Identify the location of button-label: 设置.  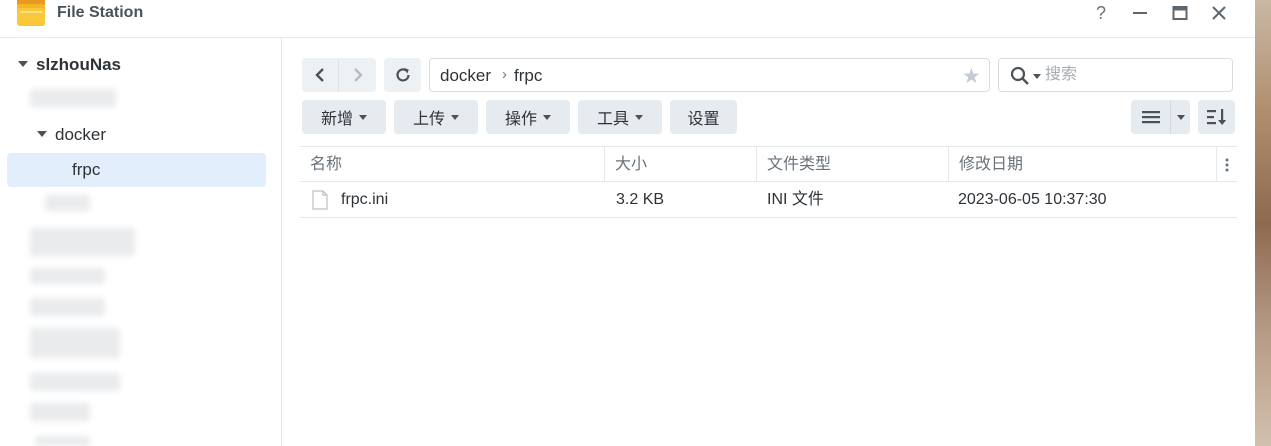
(703, 119).